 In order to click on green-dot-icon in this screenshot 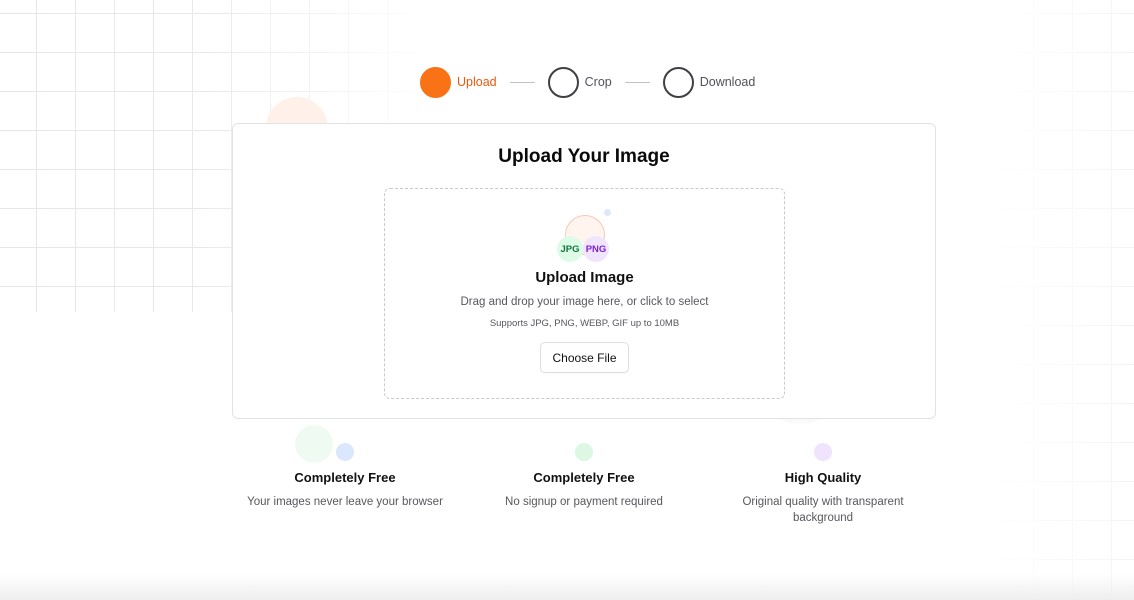, I will do `click(584, 452)`.